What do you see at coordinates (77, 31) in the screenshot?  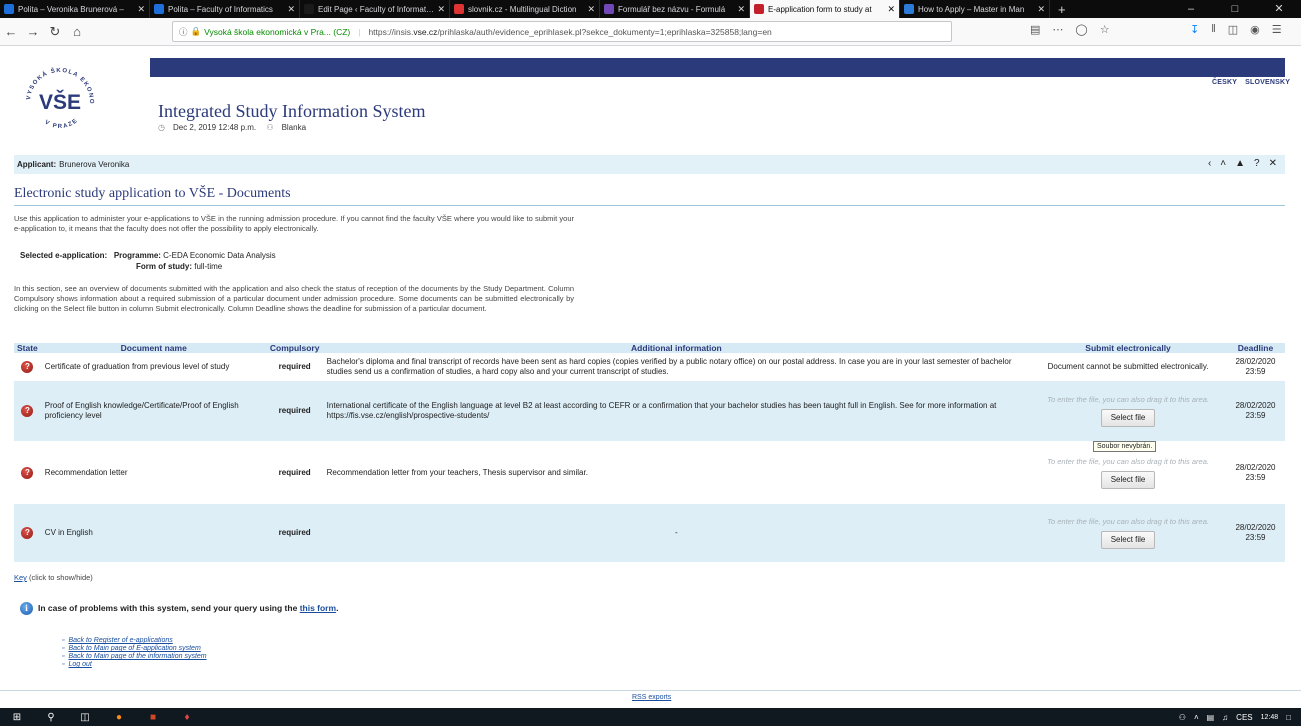 I see `home-icon: ⌂` at bounding box center [77, 31].